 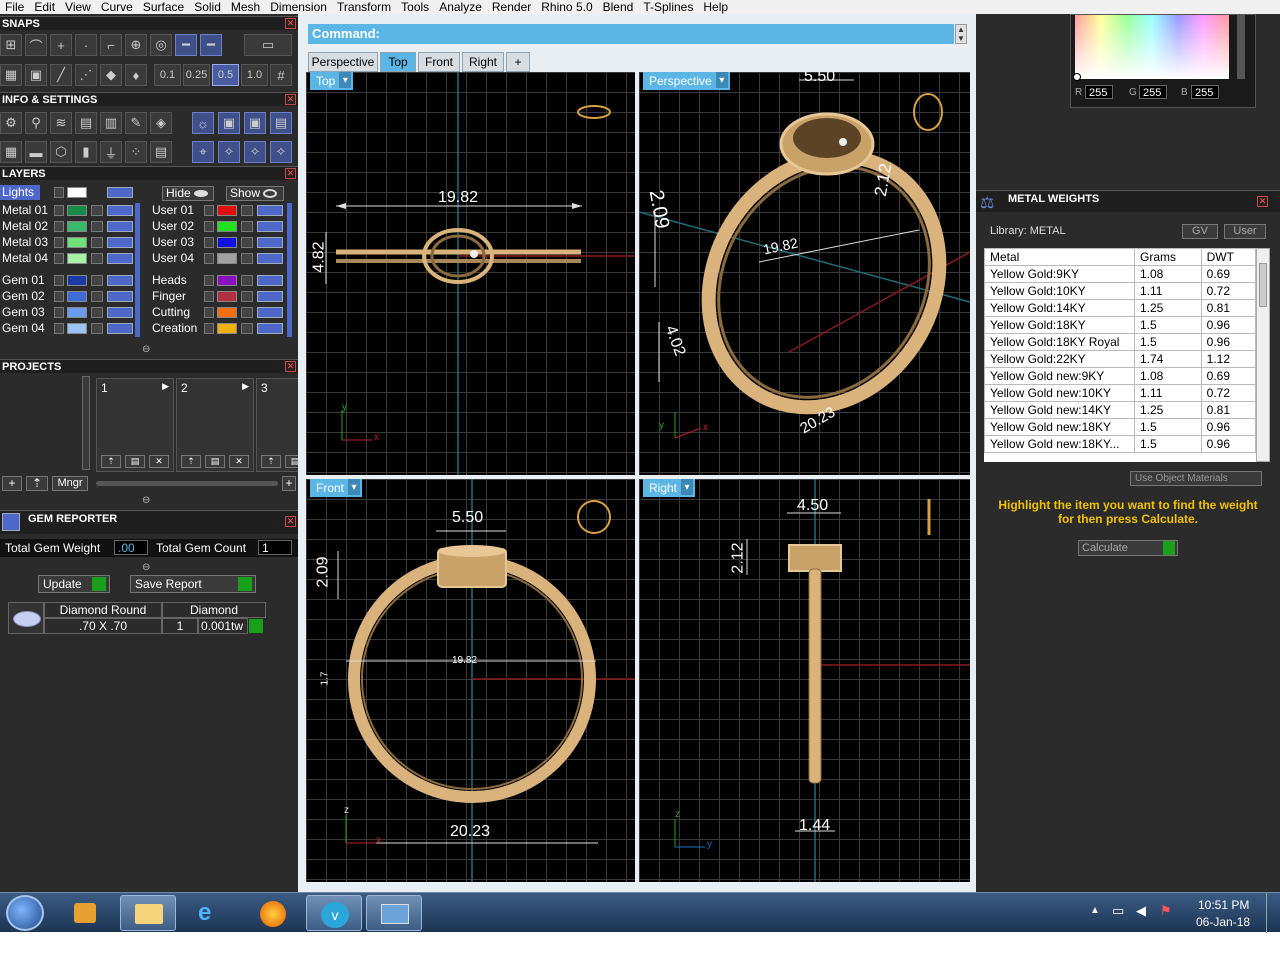 What do you see at coordinates (1120, 359) in the screenshot?
I see `table-row: Yellow Gold:22KY 1.74 1.12` at bounding box center [1120, 359].